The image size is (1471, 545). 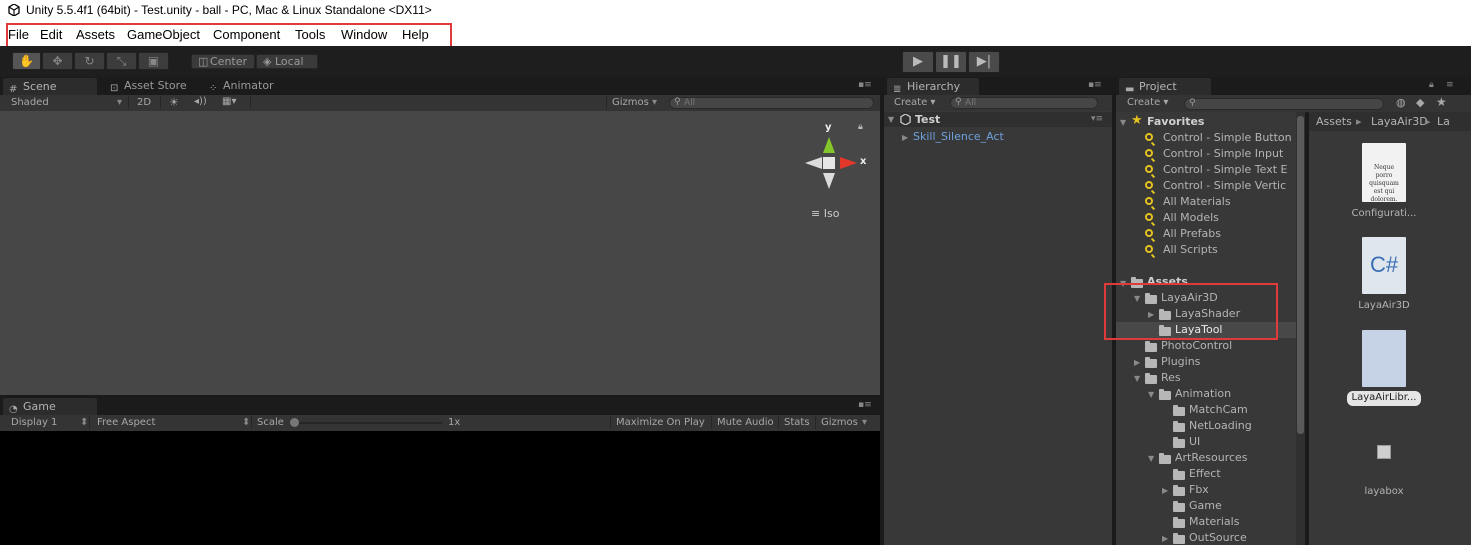 What do you see at coordinates (918, 62) in the screenshot?
I see `play-button: ▶` at bounding box center [918, 62].